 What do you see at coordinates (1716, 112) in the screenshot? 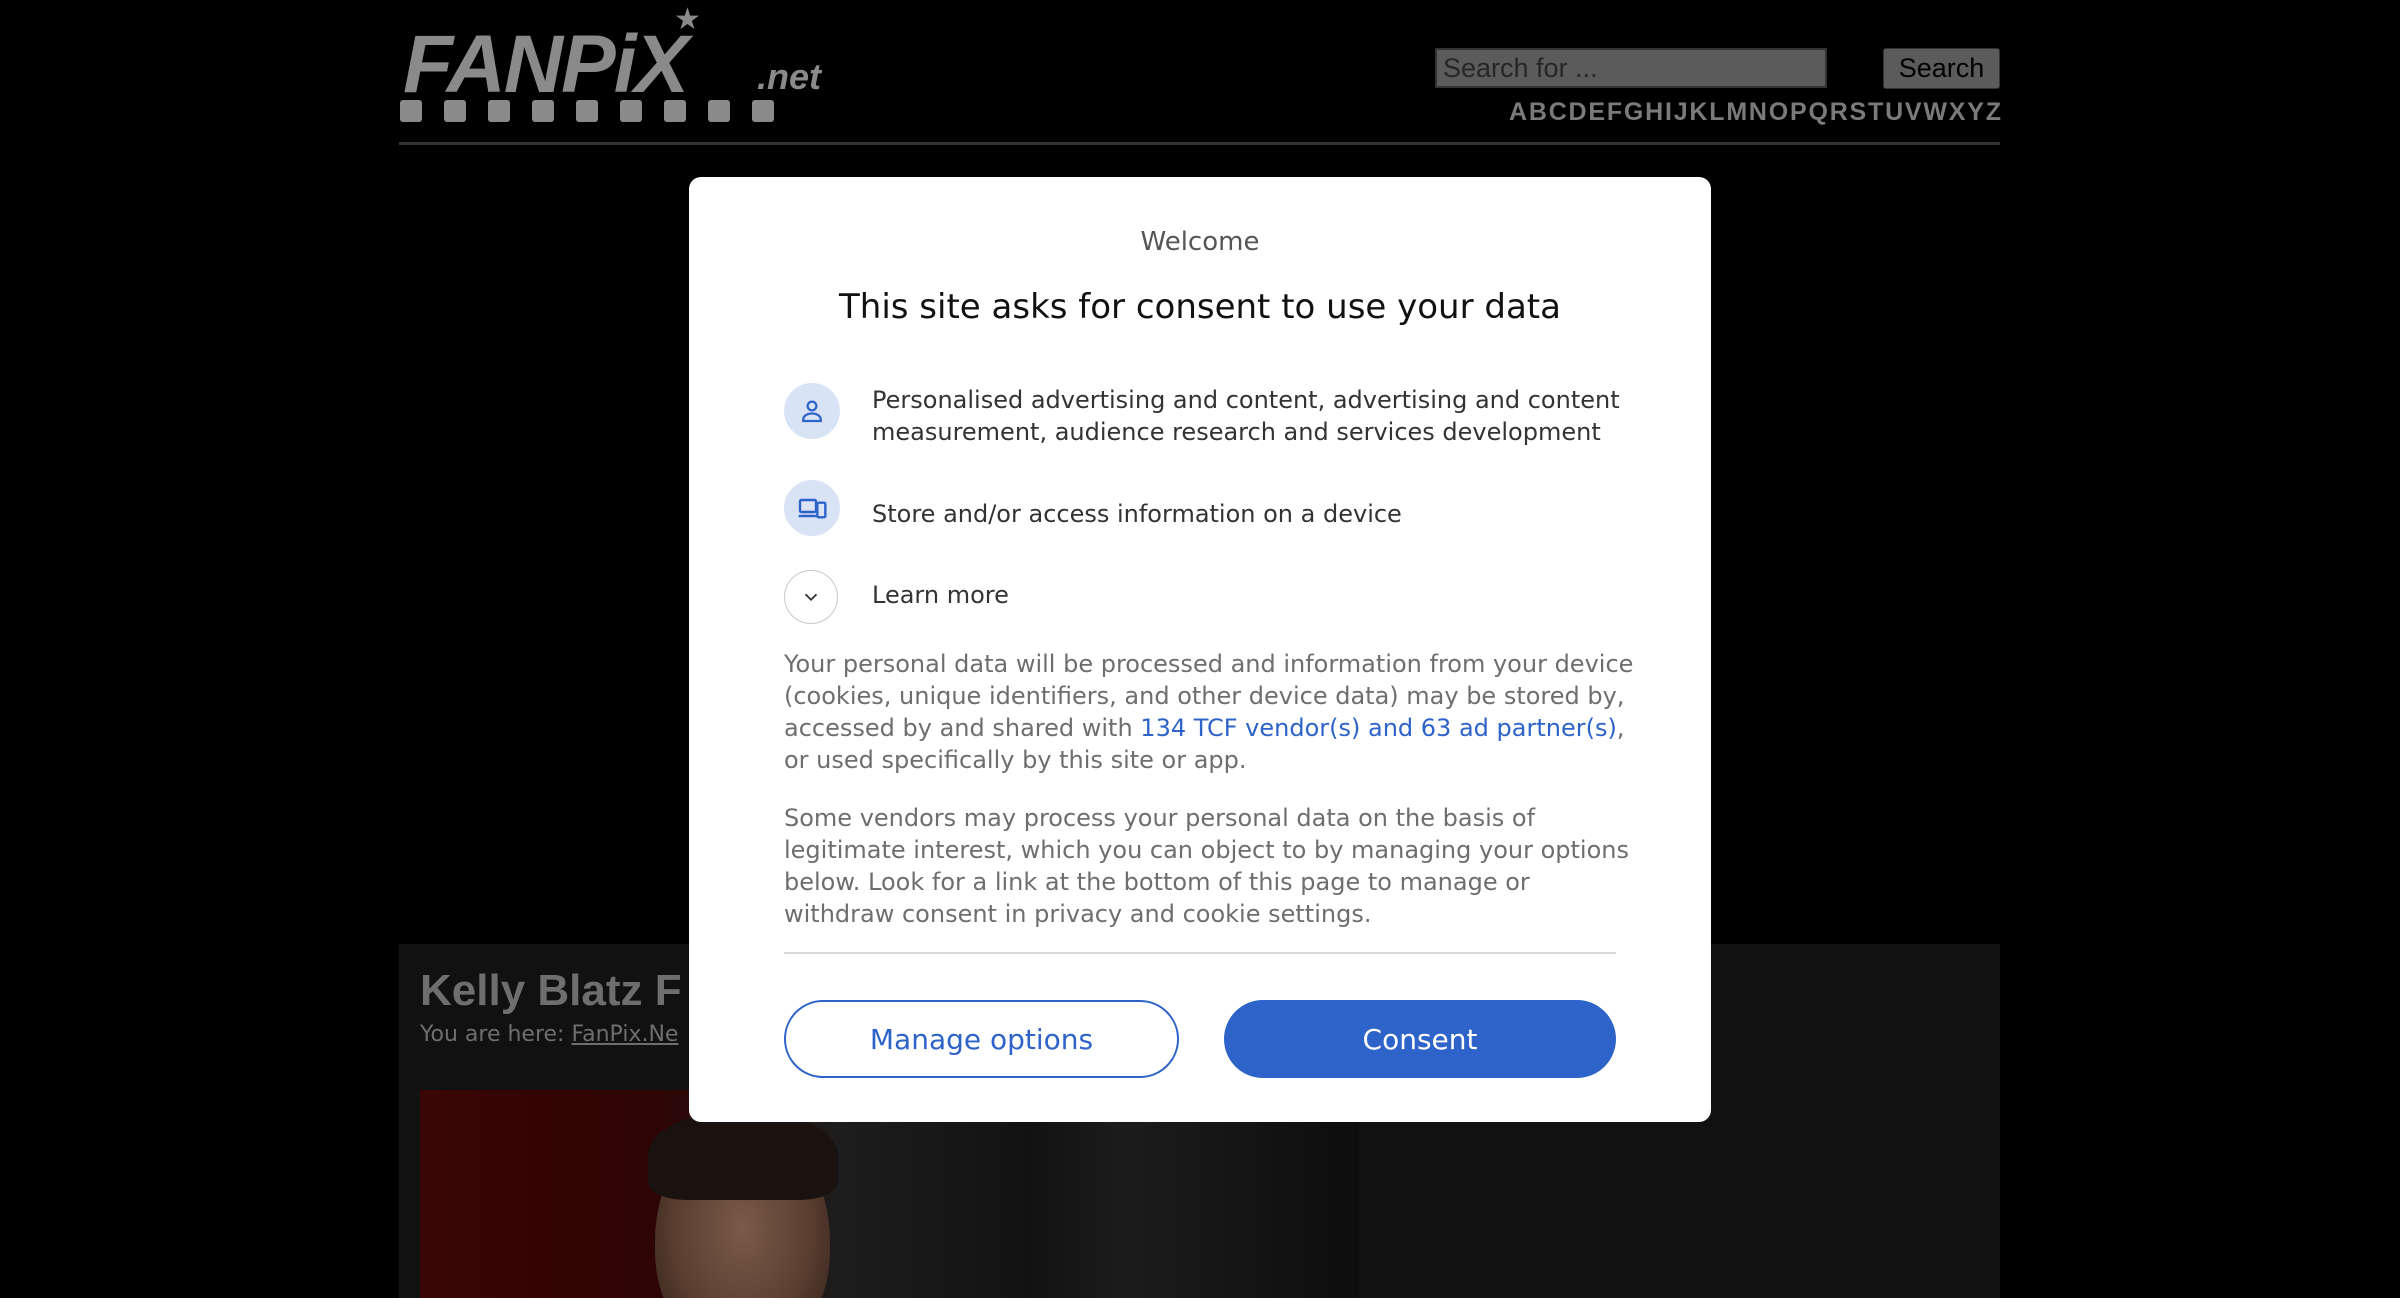
I see `alphabet-link-l: L` at bounding box center [1716, 112].